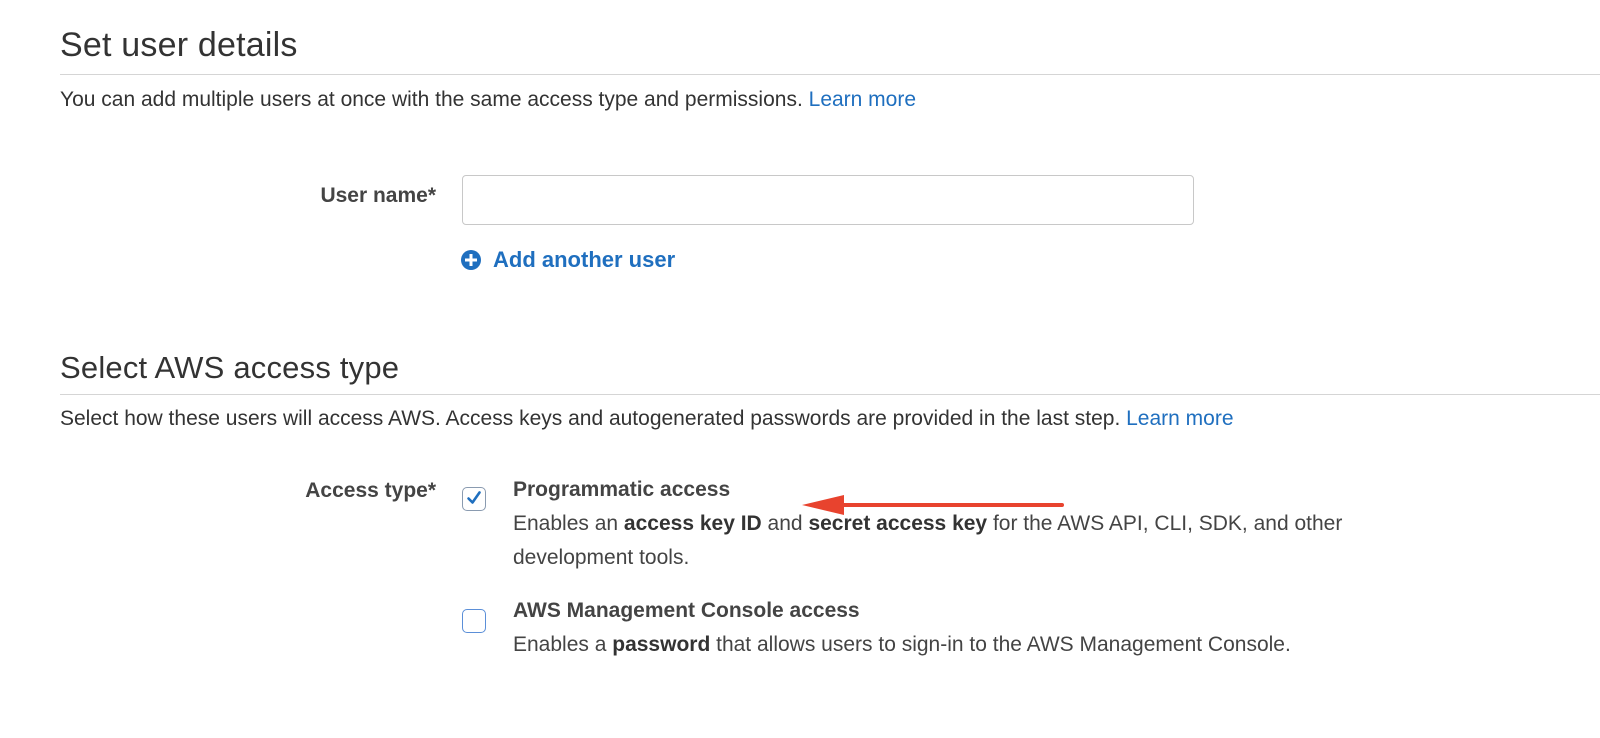  I want to click on add-another-user-button: Add another user, so click(567, 260).